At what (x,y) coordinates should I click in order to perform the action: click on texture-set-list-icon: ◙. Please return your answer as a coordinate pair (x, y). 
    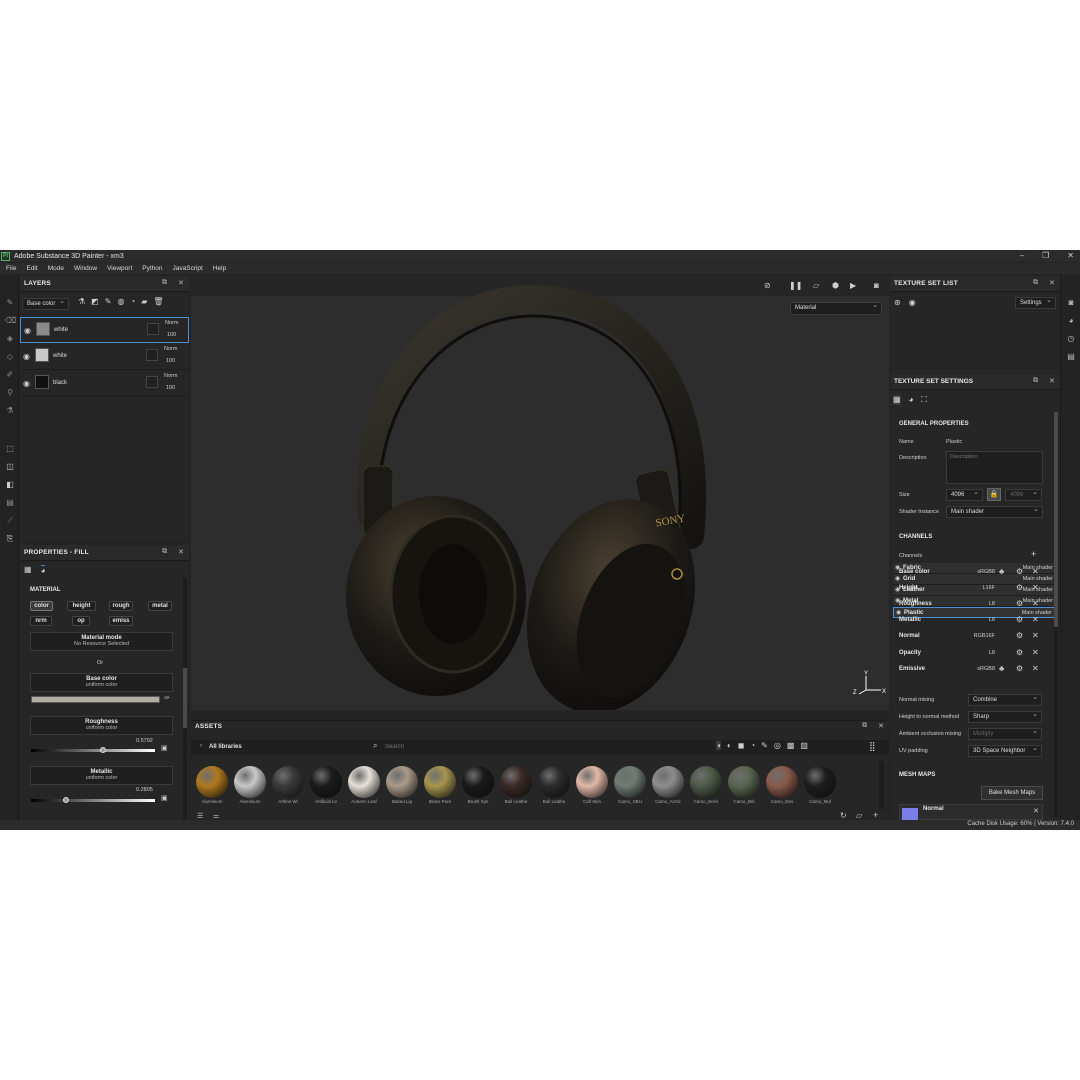
    Looking at the image, I should click on (1071, 302).